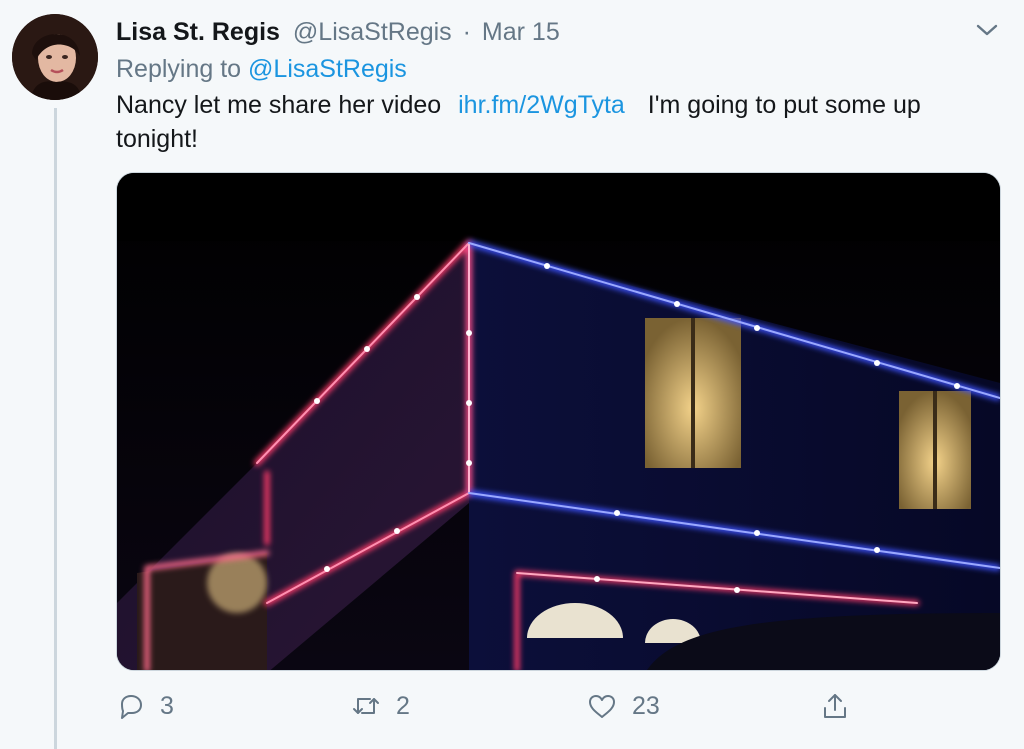  What do you see at coordinates (602, 706) in the screenshot?
I see `heart-icon` at bounding box center [602, 706].